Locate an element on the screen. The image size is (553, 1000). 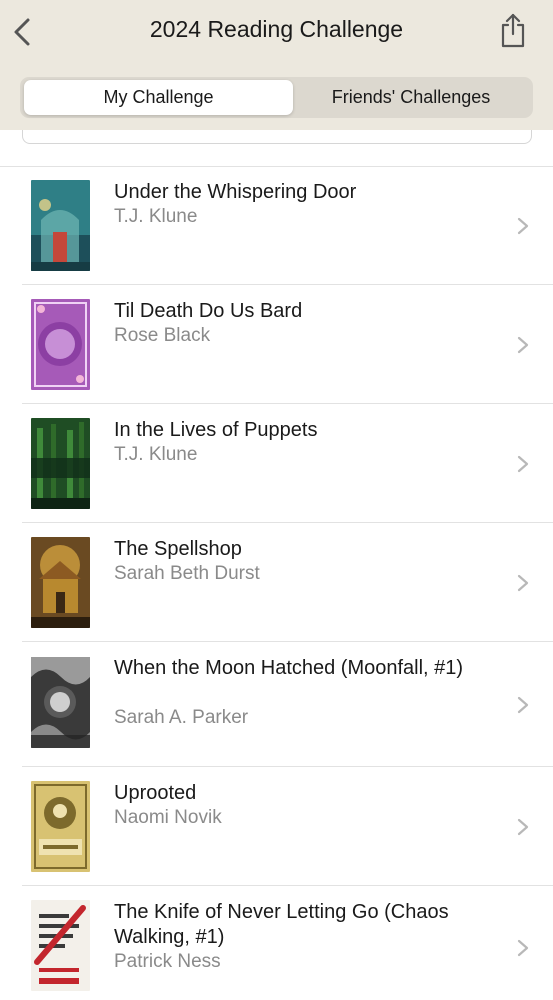
challenge-tabs: My Challenge Friends' Challenges is located at coordinates (276, 97).